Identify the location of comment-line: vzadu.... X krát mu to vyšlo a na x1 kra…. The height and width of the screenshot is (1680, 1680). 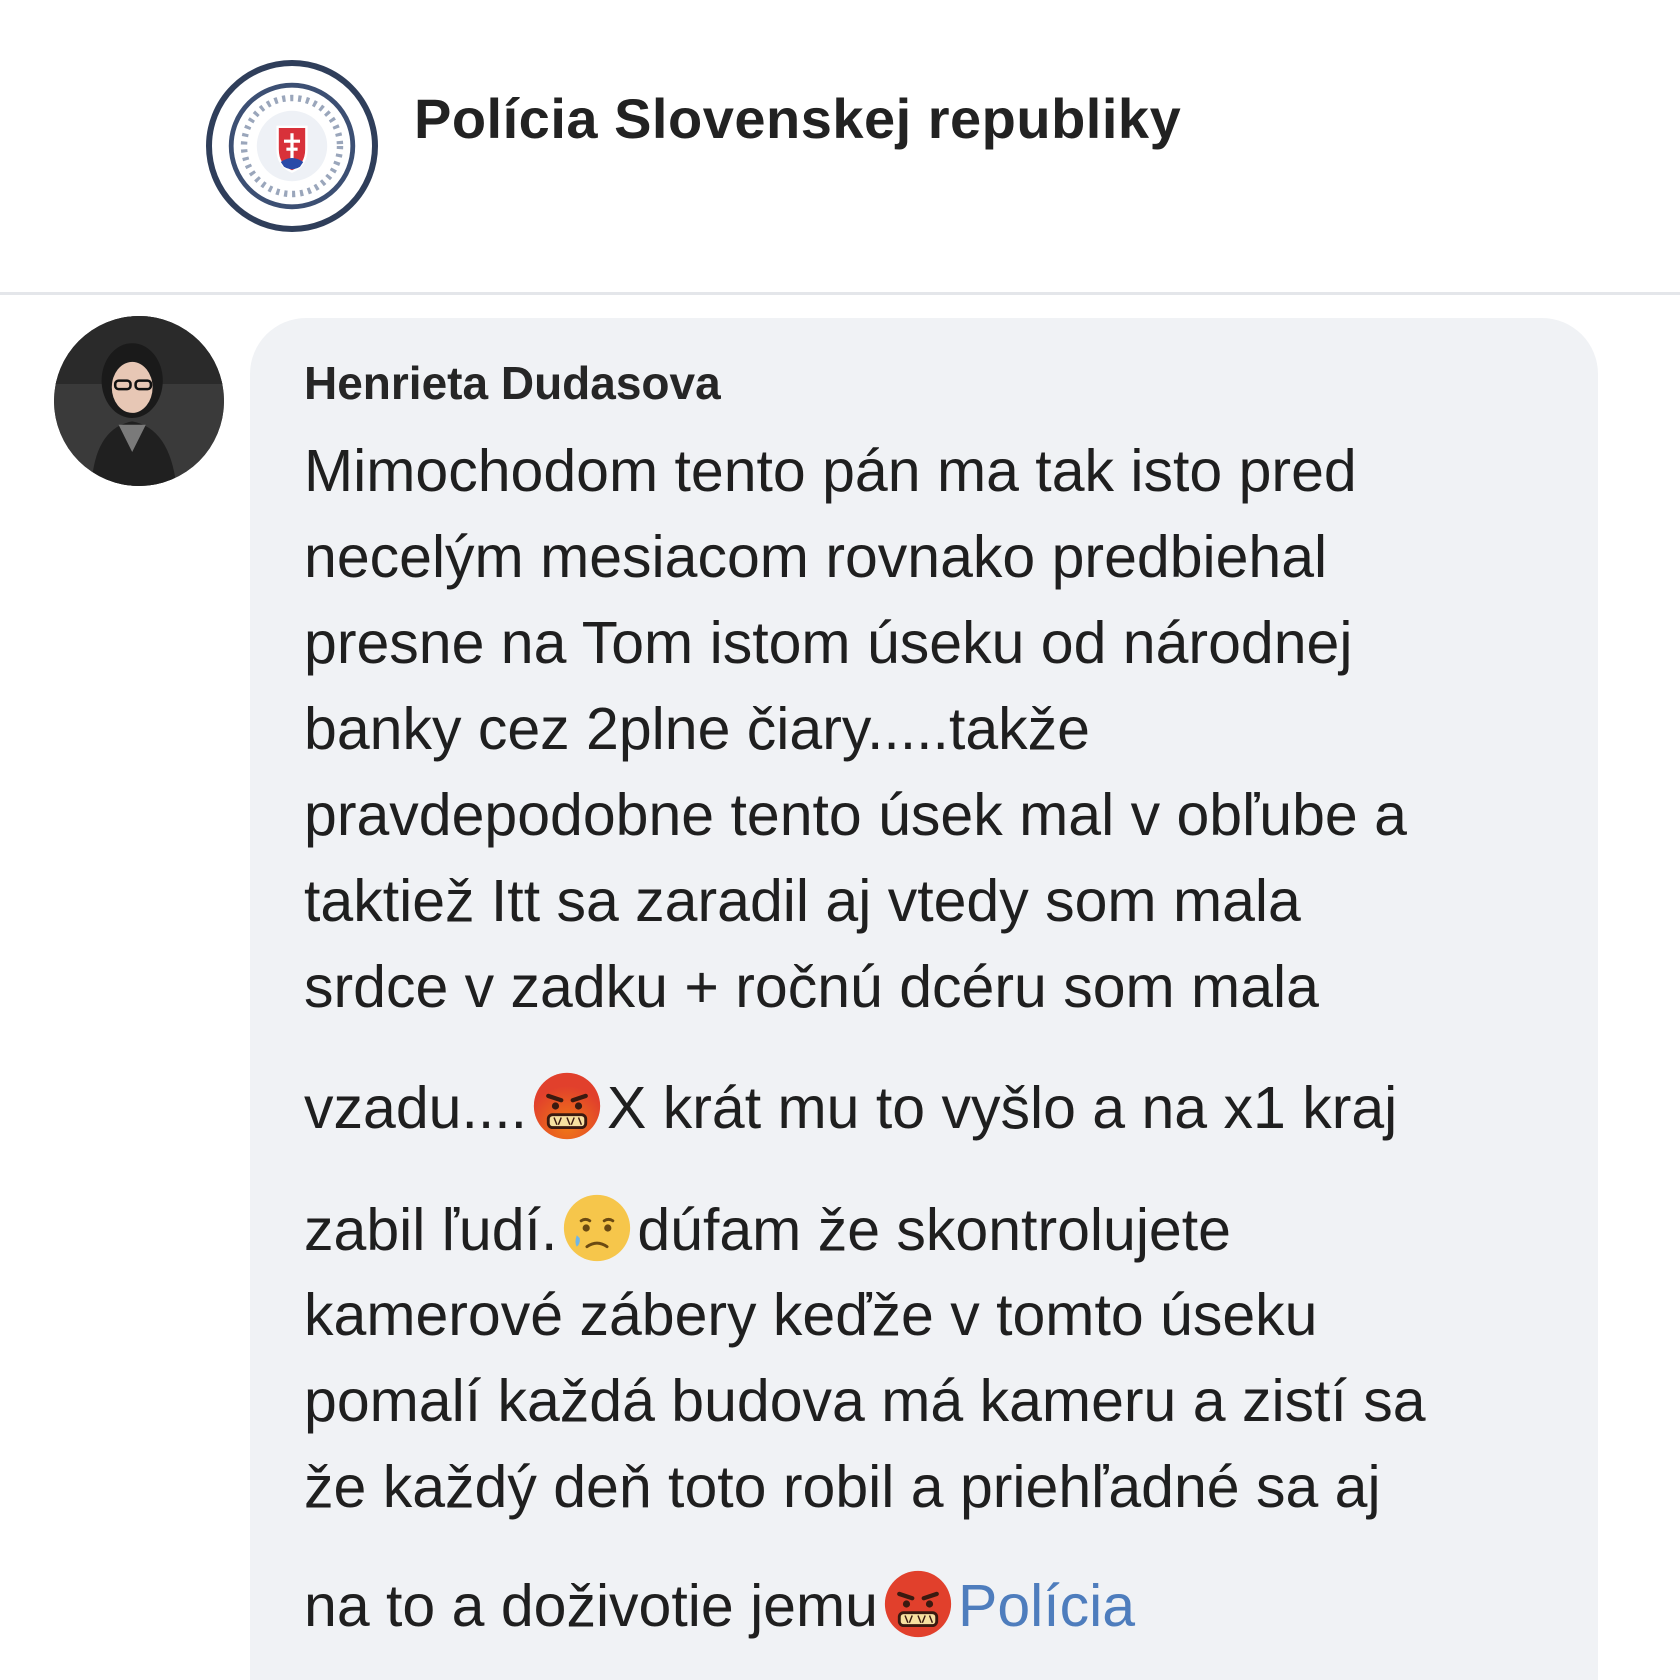
(850, 1106).